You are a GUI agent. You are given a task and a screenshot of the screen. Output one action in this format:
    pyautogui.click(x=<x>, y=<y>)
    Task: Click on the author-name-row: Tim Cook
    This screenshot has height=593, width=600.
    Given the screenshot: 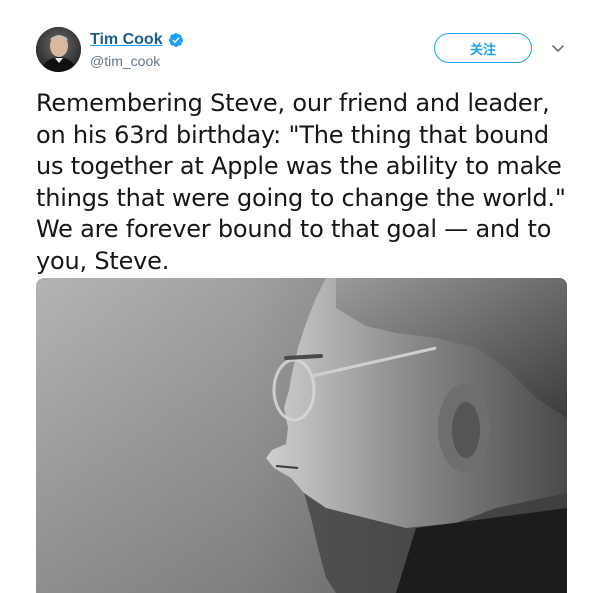 What is the action you would take?
    pyautogui.click(x=137, y=40)
    